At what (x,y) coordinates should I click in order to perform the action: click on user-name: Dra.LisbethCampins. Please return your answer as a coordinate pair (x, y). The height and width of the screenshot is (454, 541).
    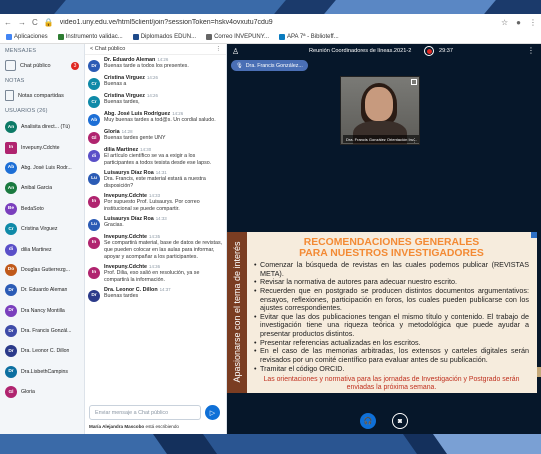
    Looking at the image, I should click on (44, 371).